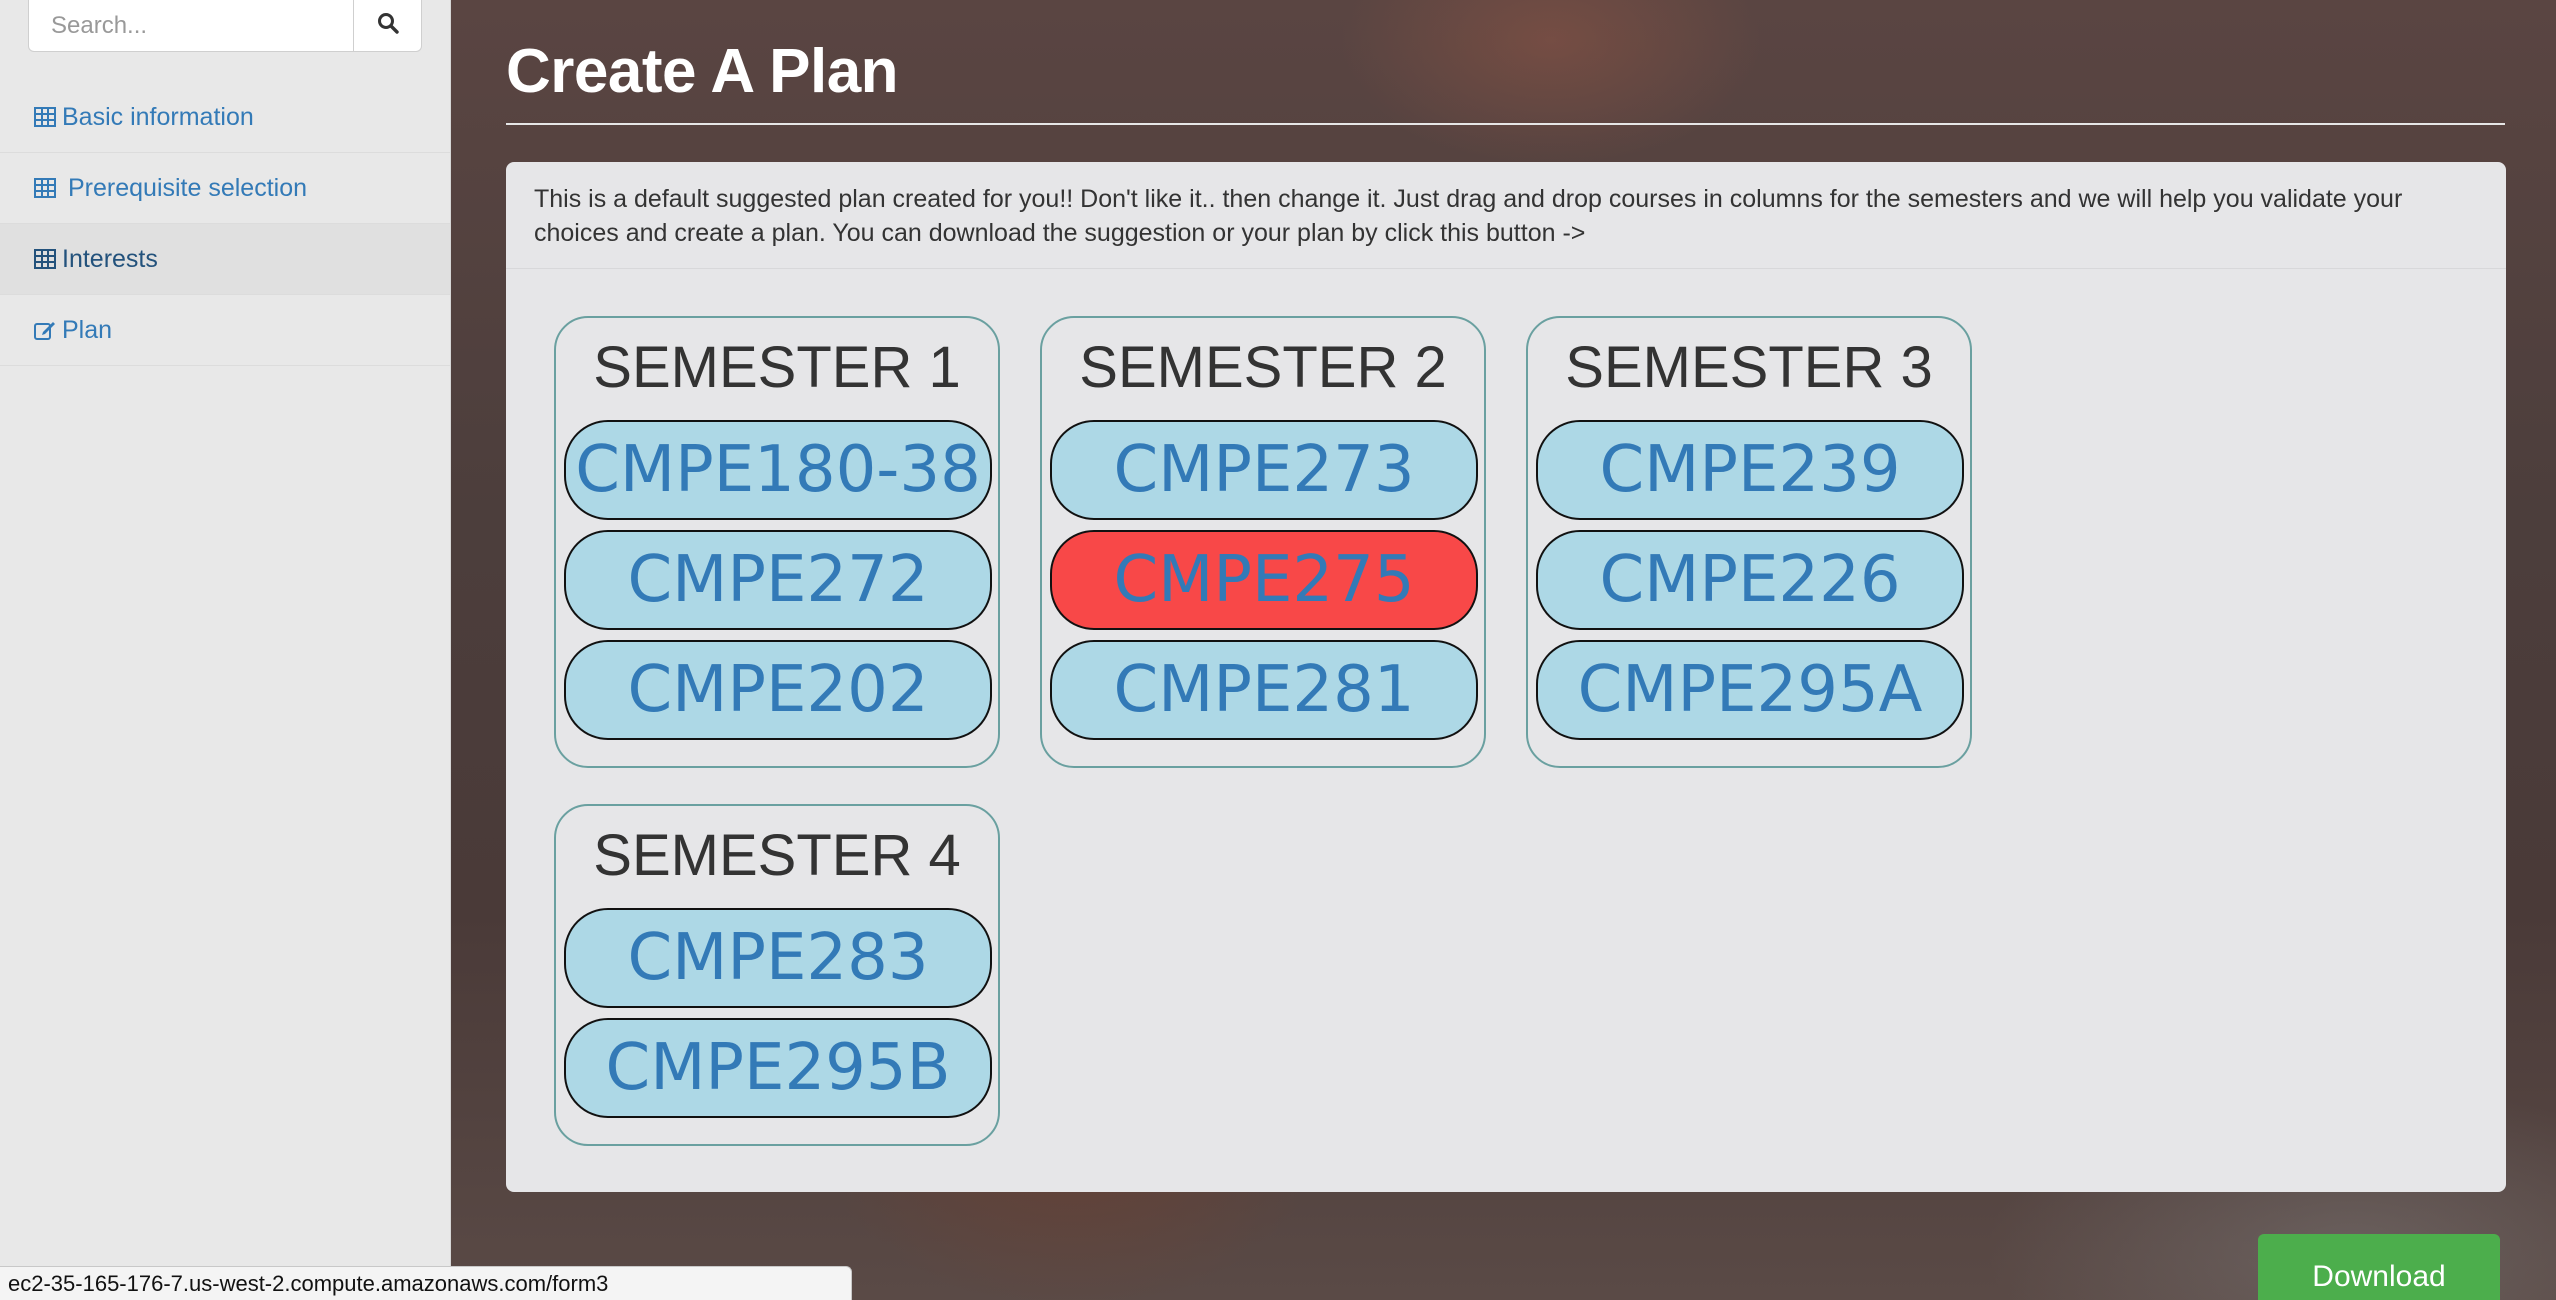 The image size is (2556, 1300). What do you see at coordinates (778, 1068) in the screenshot?
I see `course-card: CMPE295B` at bounding box center [778, 1068].